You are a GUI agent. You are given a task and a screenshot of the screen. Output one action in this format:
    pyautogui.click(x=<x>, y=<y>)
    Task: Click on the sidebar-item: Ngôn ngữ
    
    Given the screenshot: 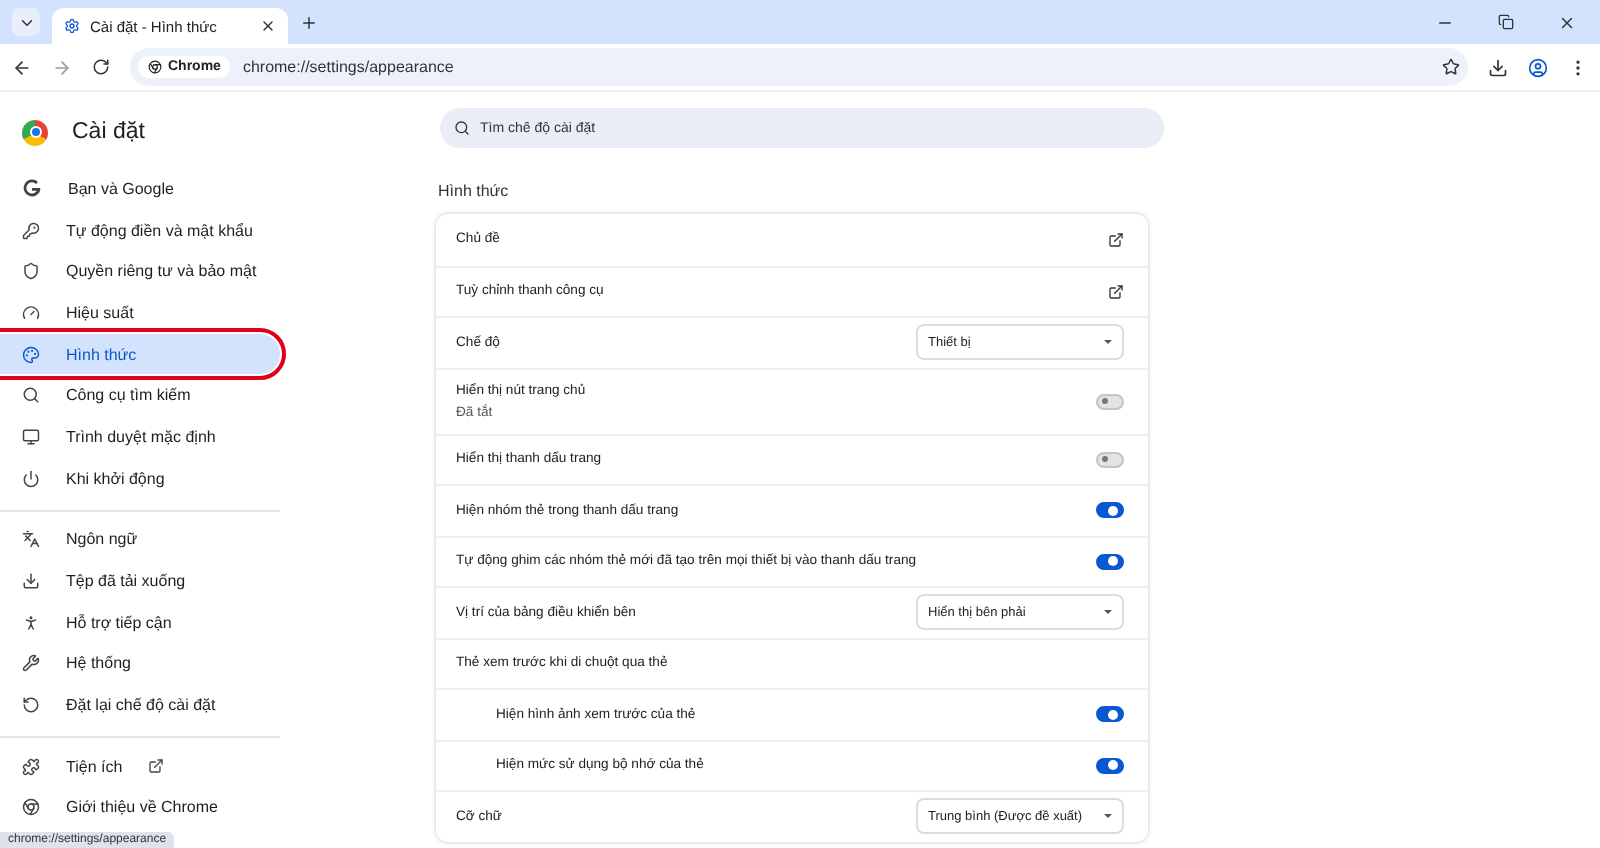 What is the action you would take?
    pyautogui.click(x=140, y=540)
    